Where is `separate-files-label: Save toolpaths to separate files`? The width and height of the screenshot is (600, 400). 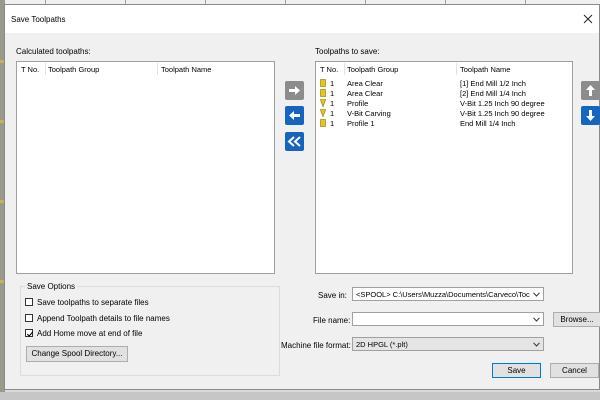
separate-files-label: Save toolpaths to separate files is located at coordinates (93, 302).